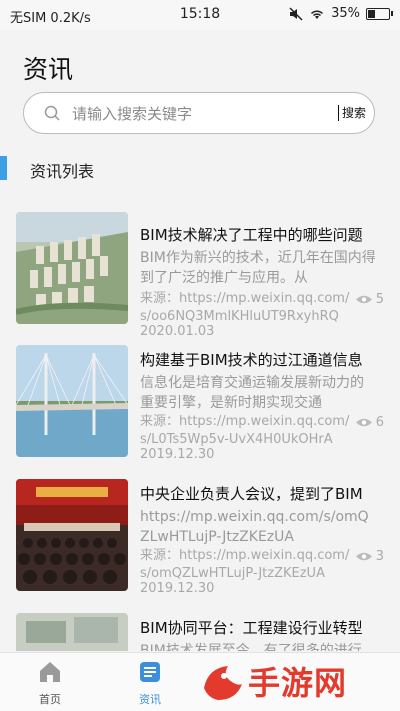 The image size is (400, 711). What do you see at coordinates (379, 556) in the screenshot?
I see `view-count-value: 3` at bounding box center [379, 556].